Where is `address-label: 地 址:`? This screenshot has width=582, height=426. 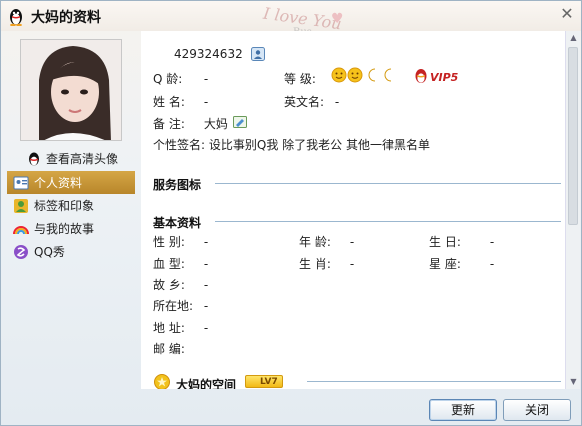 address-label: 地 址: is located at coordinates (169, 328).